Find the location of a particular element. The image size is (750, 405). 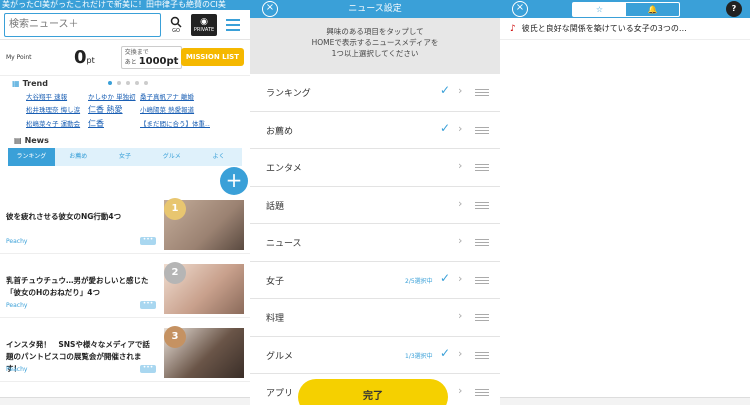

tab-recommended: お薦め is located at coordinates (78, 157).